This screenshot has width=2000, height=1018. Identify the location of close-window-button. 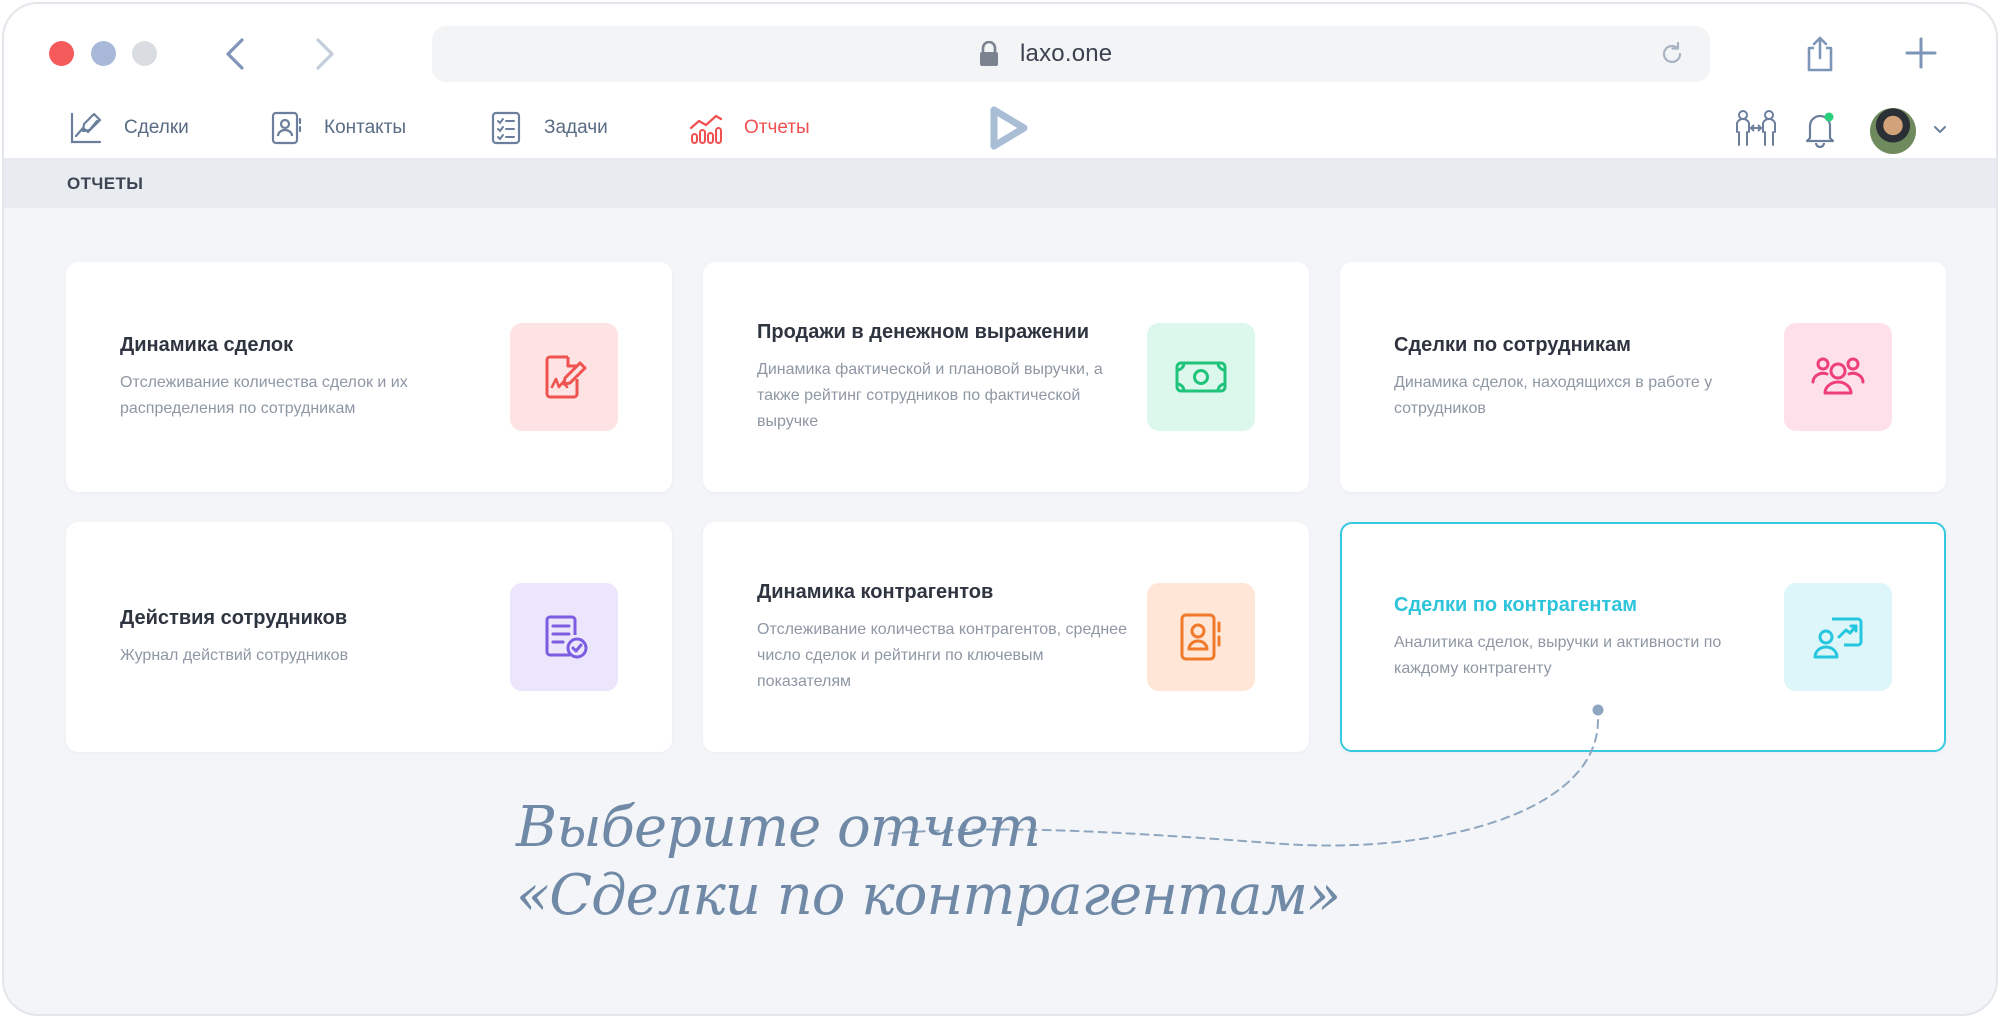
(61, 53).